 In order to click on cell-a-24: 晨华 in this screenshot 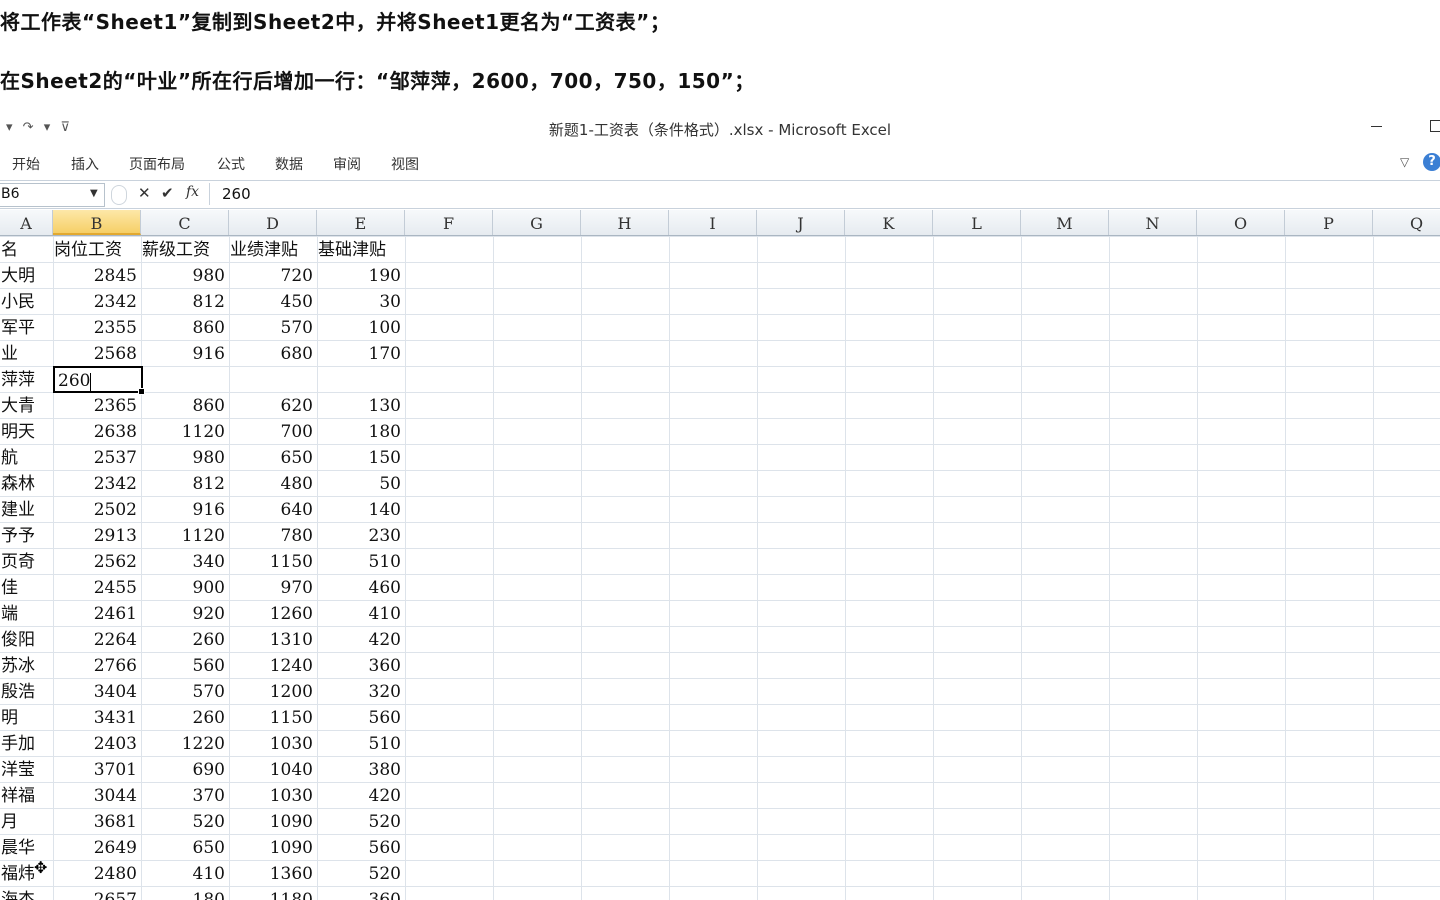, I will do `click(26, 847)`.